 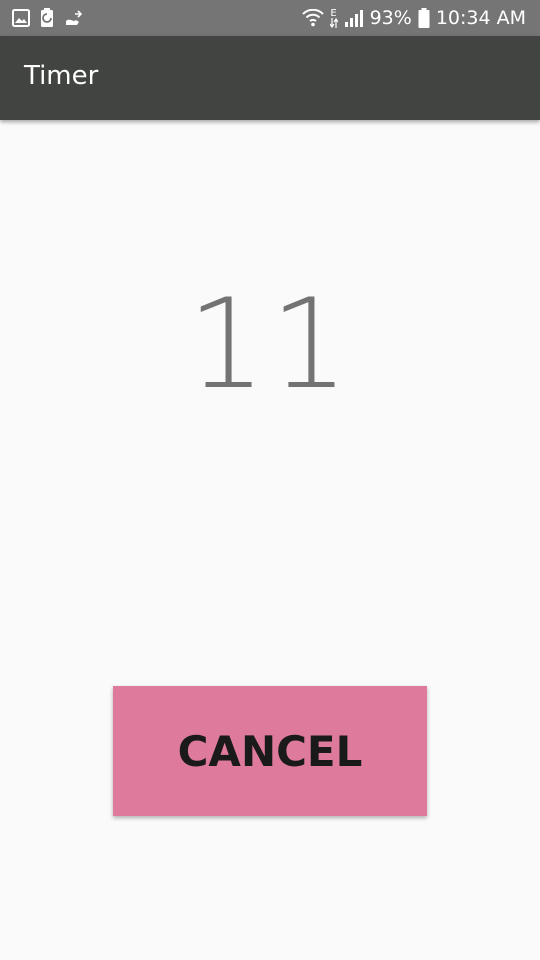 What do you see at coordinates (270, 345) in the screenshot?
I see `countdown-display: 11` at bounding box center [270, 345].